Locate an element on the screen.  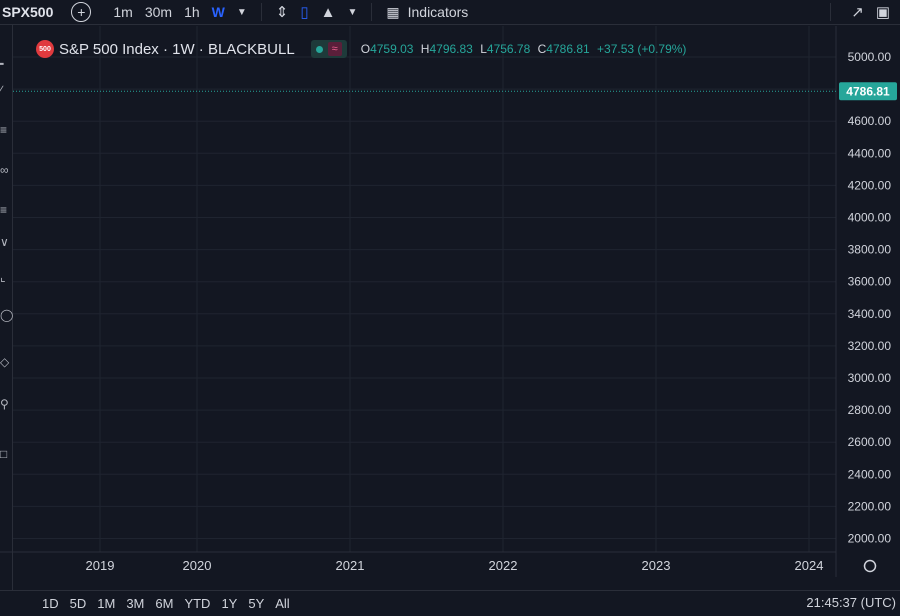
x-tick-label: 2024 is located at coordinates (809, 565).